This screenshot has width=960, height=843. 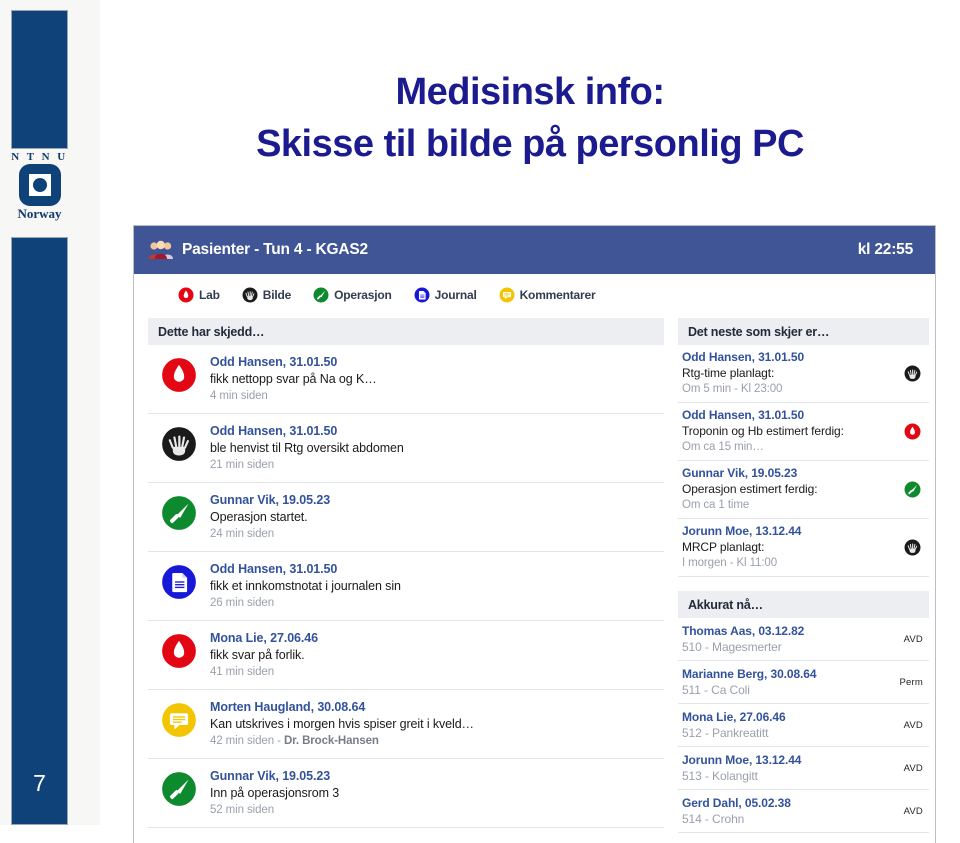 What do you see at coordinates (725, 733) in the screenshot?
I see `now-row-info: 512 - Pankreatitt` at bounding box center [725, 733].